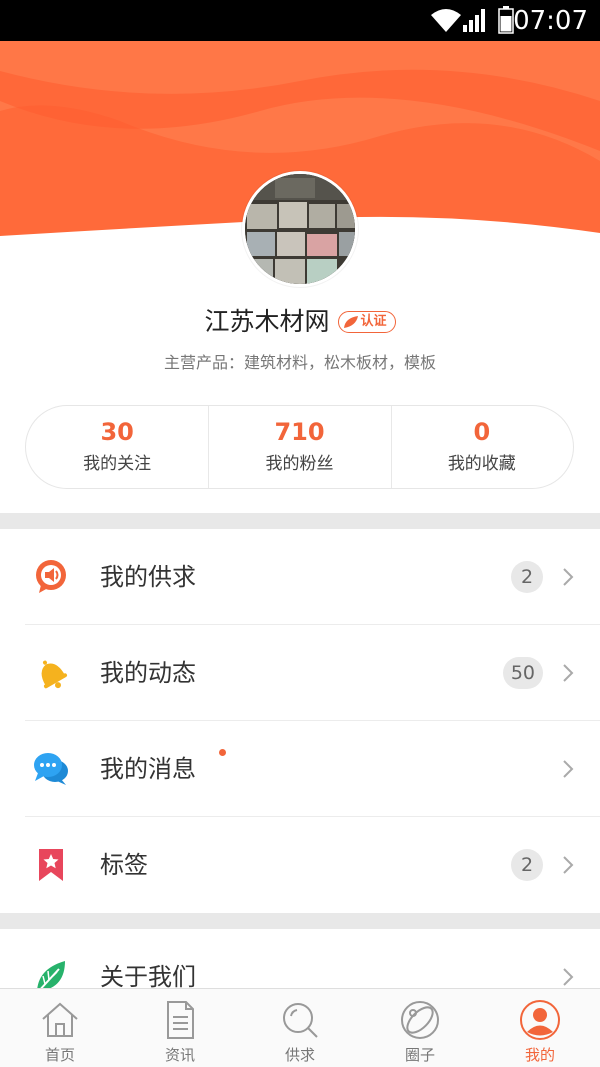  Describe the element at coordinates (300, 20) in the screenshot. I see `status-bar: 07:07` at that location.